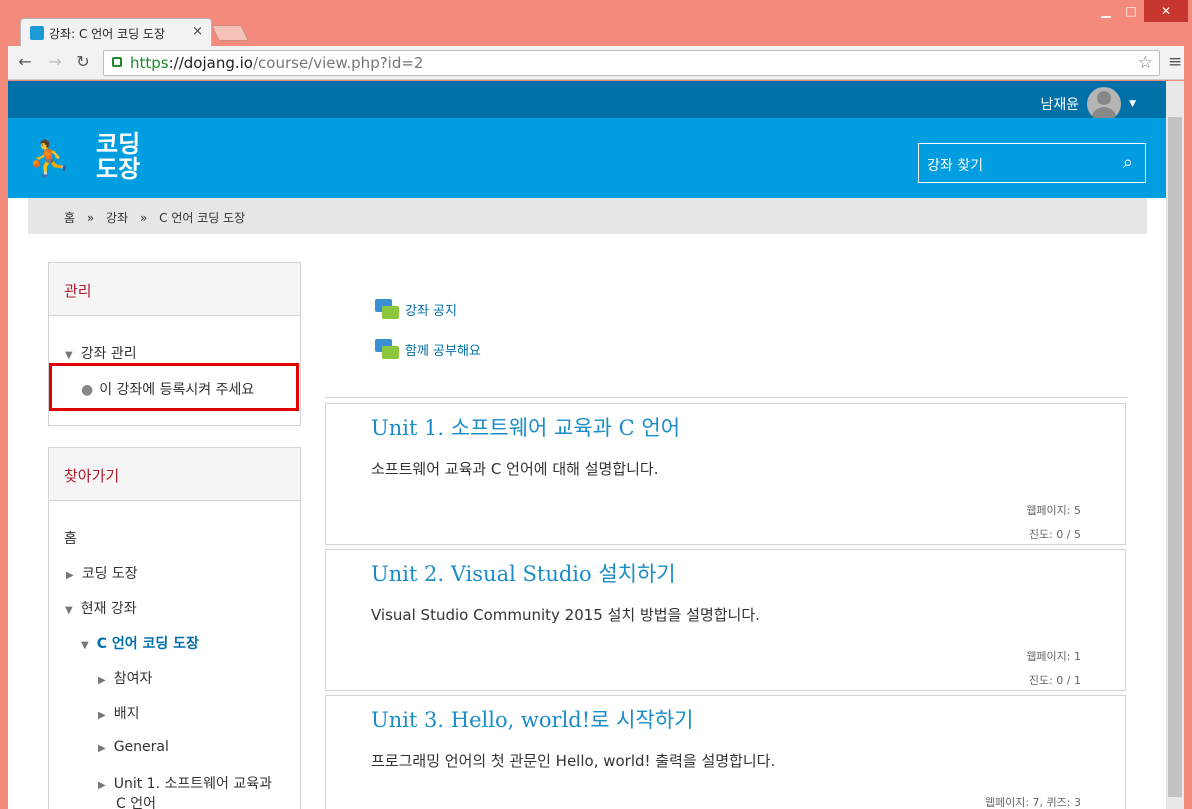  I want to click on nav-unit1-line2: C 언어, so click(136, 801).